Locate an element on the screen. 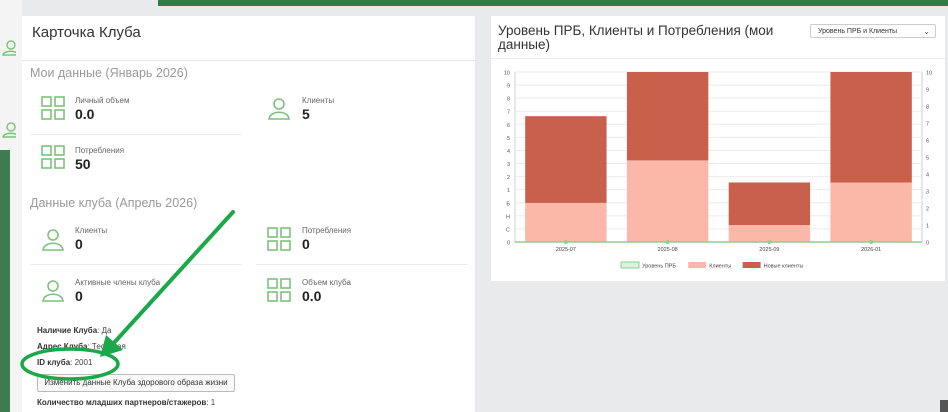 This screenshot has width=948, height=412. y-tick-label: 3 is located at coordinates (508, 165).